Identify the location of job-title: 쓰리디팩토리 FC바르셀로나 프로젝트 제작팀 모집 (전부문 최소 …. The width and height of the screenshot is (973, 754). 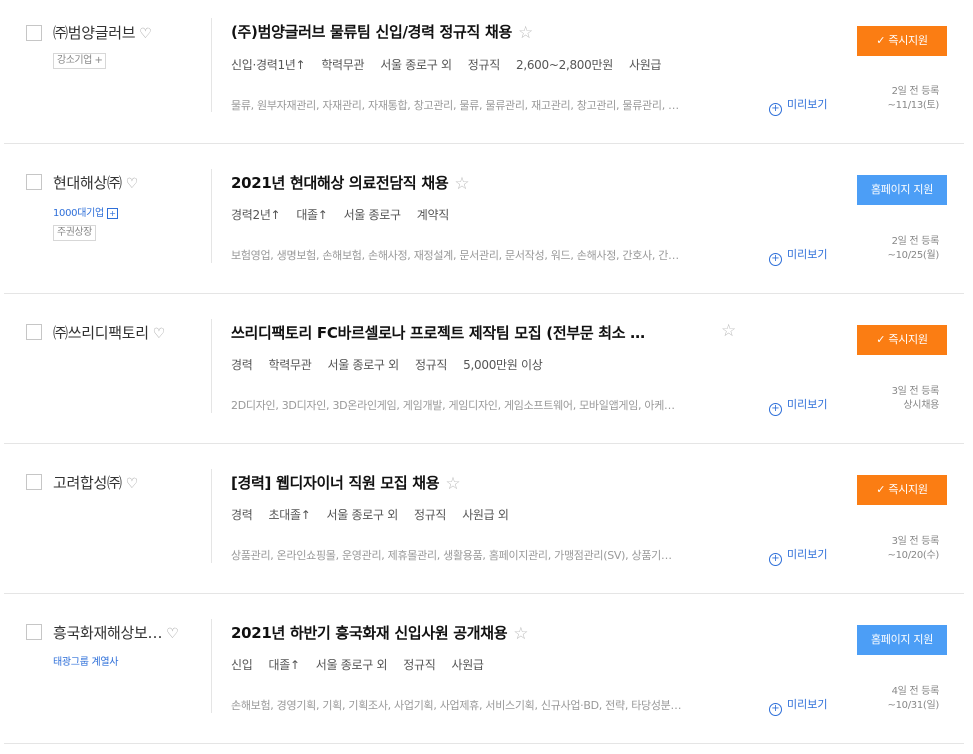
(438, 332).